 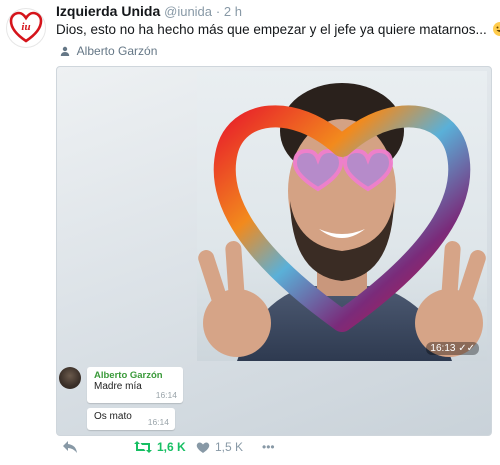 I want to click on chat-message-bubble: Os mato 16:14, so click(x=131, y=419).